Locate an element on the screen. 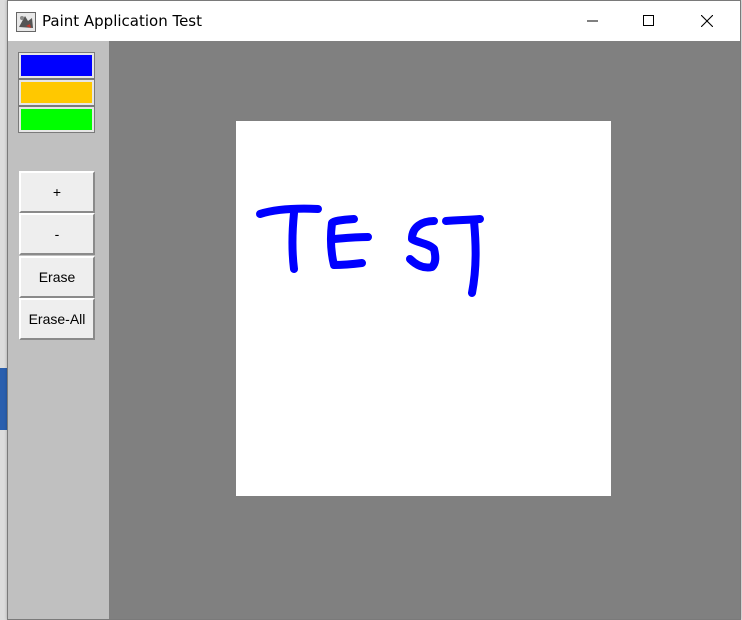 This screenshot has width=742, height=620. minimize-button is located at coordinates (593, 21).